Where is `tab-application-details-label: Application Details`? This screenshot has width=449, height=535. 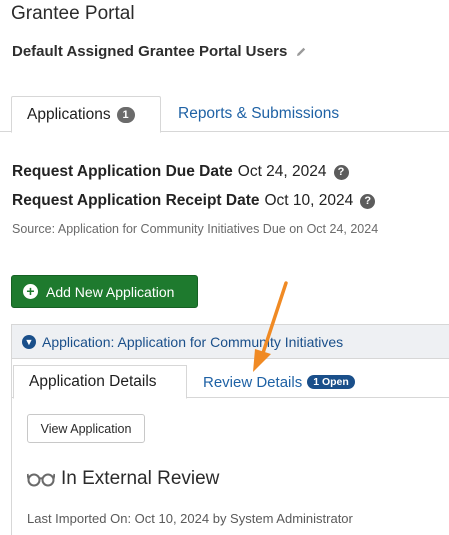 tab-application-details-label: Application Details is located at coordinates (93, 381).